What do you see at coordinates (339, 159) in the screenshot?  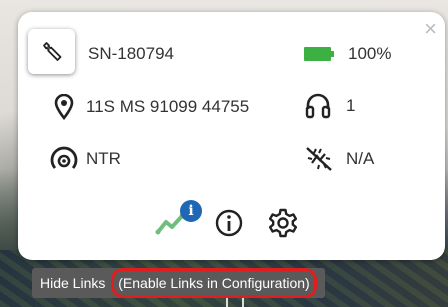 I see `sensor-row: N/A` at bounding box center [339, 159].